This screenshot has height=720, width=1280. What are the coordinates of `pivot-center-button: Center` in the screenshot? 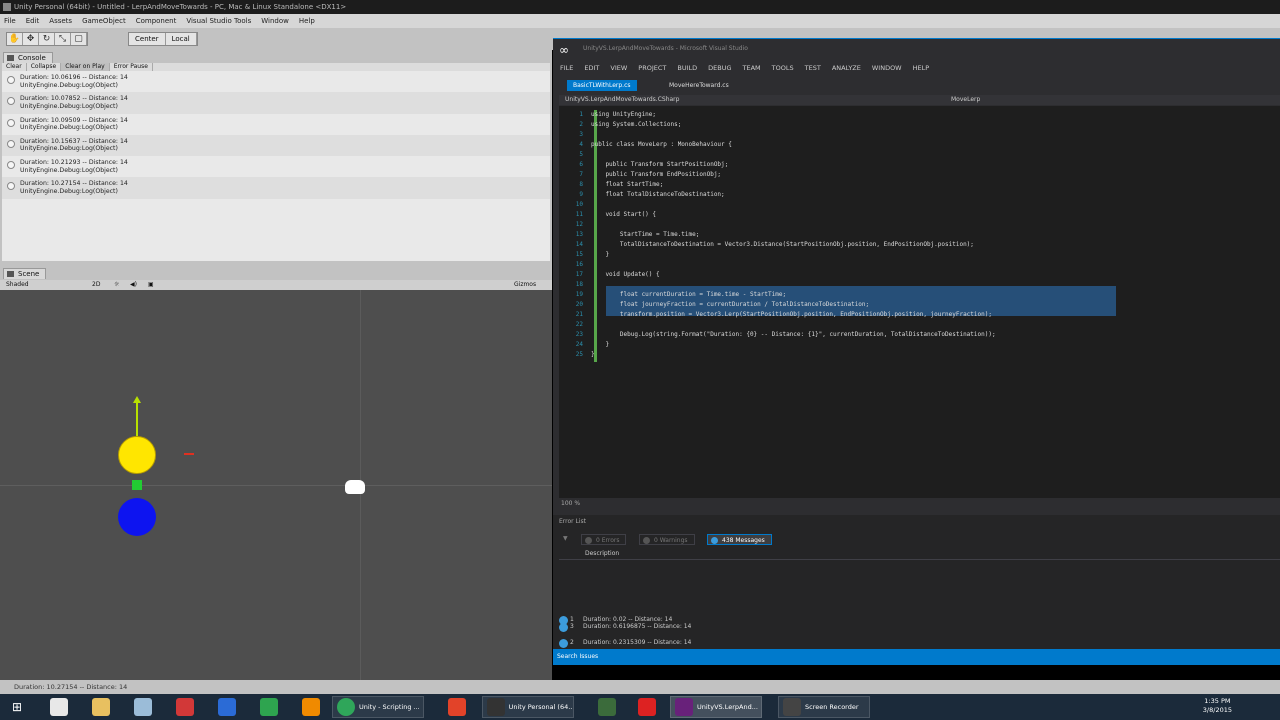 It's located at (147, 39).